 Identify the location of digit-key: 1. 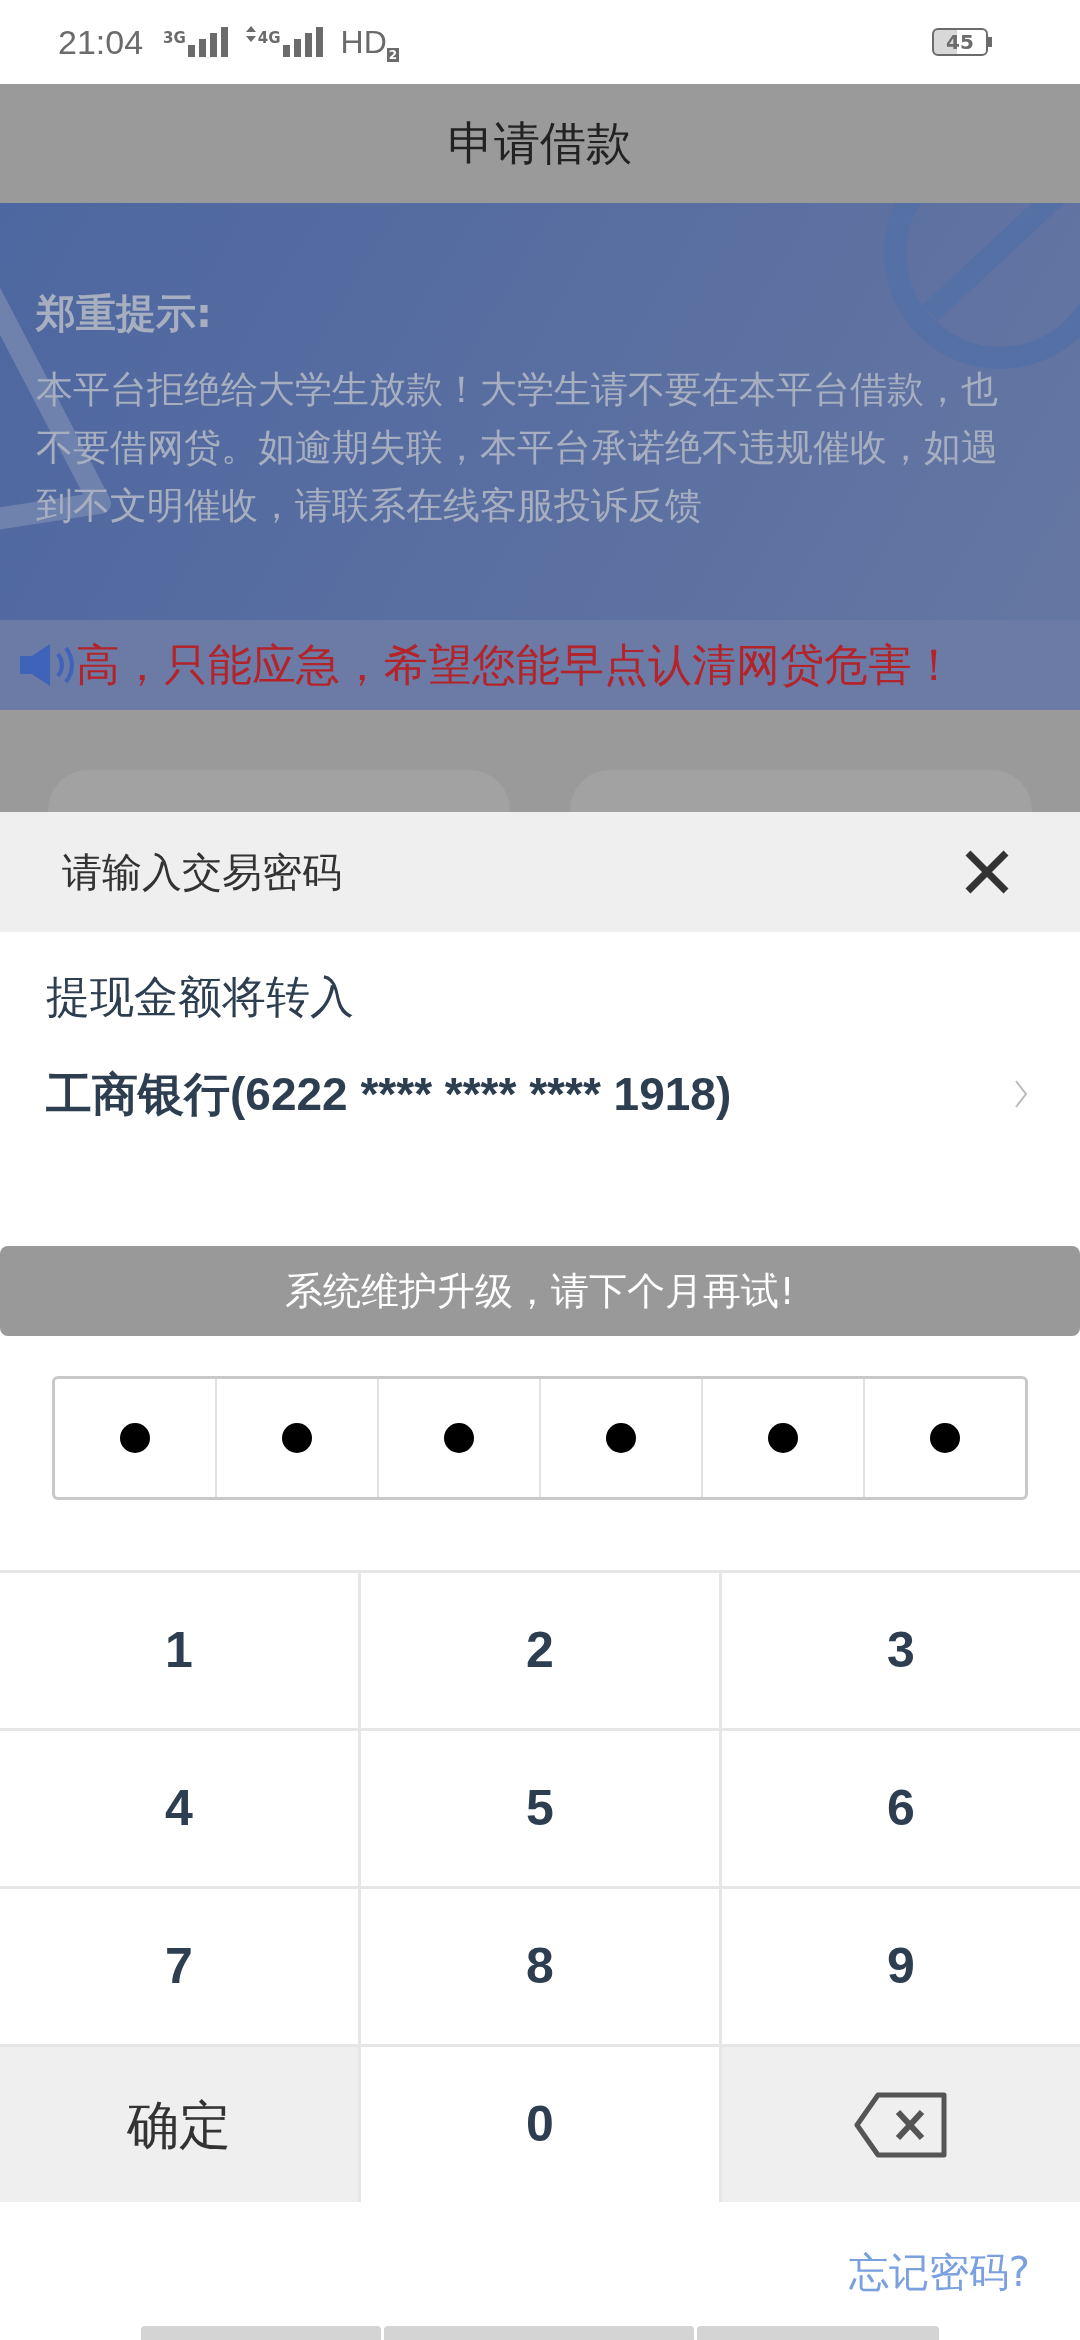
(179, 1650).